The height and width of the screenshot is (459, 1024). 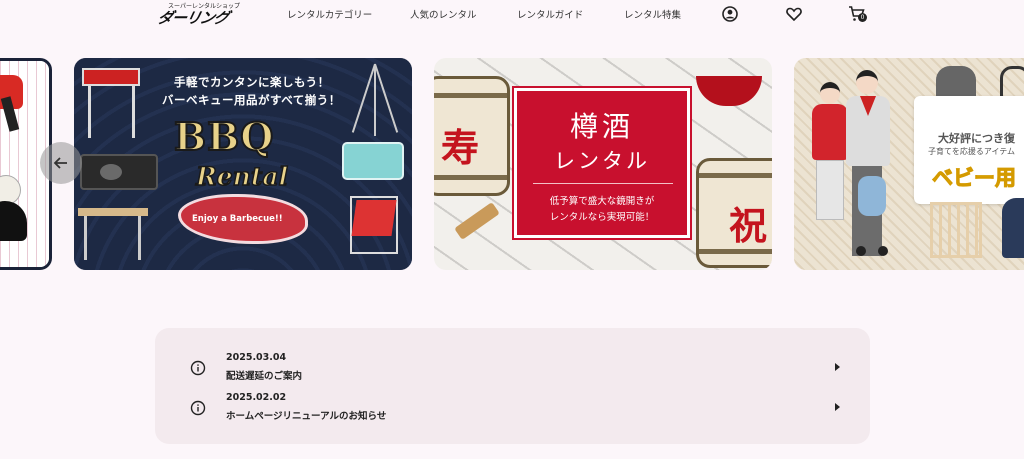 I want to click on account-icon, so click(x=730, y=14).